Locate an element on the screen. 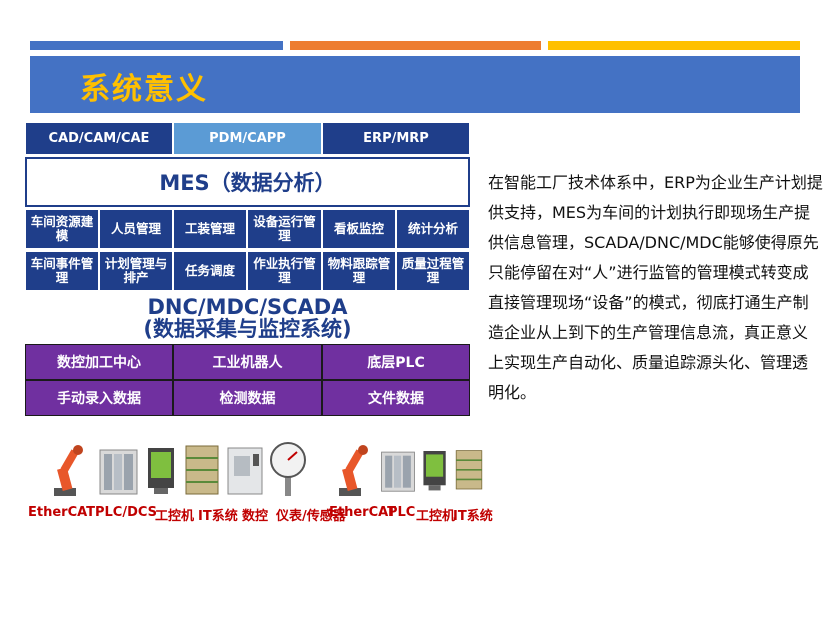 The height and width of the screenshot is (622, 830). source-cell: 底层PLC is located at coordinates (396, 362).